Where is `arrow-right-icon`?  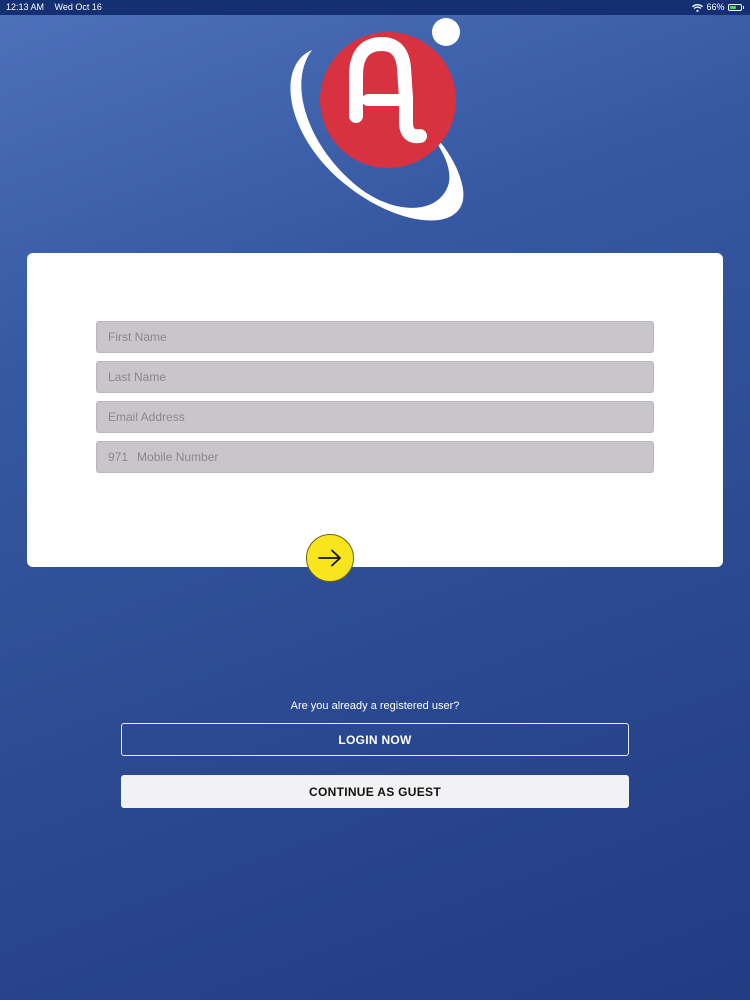 arrow-right-icon is located at coordinates (329, 558).